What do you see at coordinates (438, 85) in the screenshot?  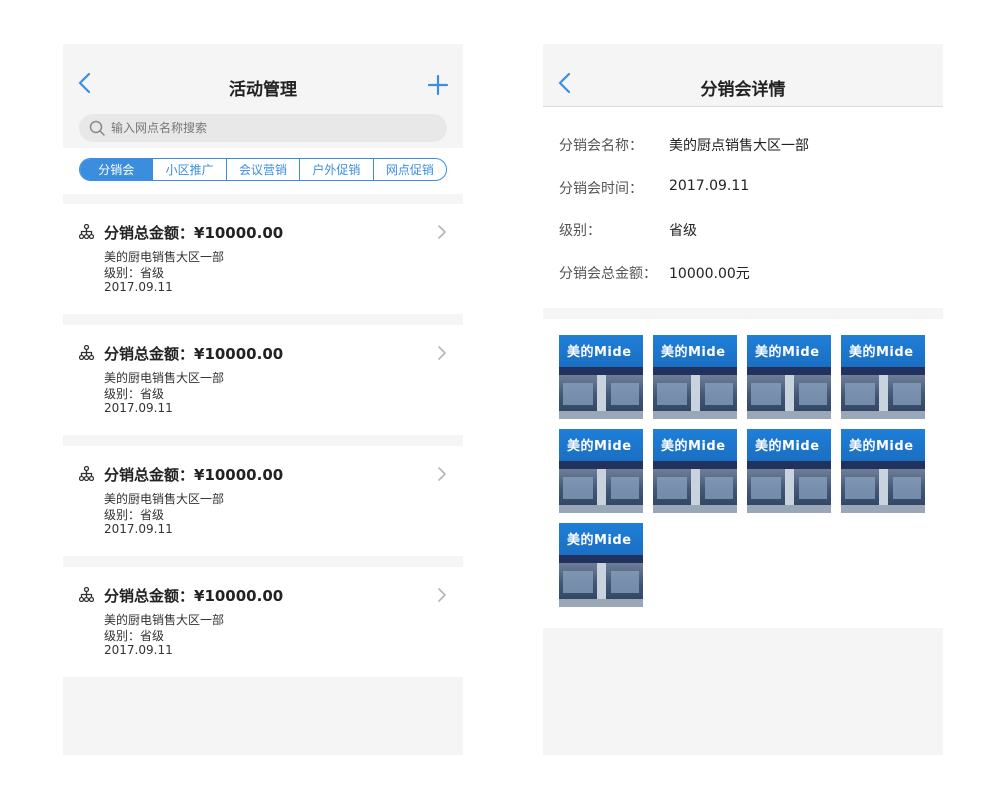 I see `plus-icon` at bounding box center [438, 85].